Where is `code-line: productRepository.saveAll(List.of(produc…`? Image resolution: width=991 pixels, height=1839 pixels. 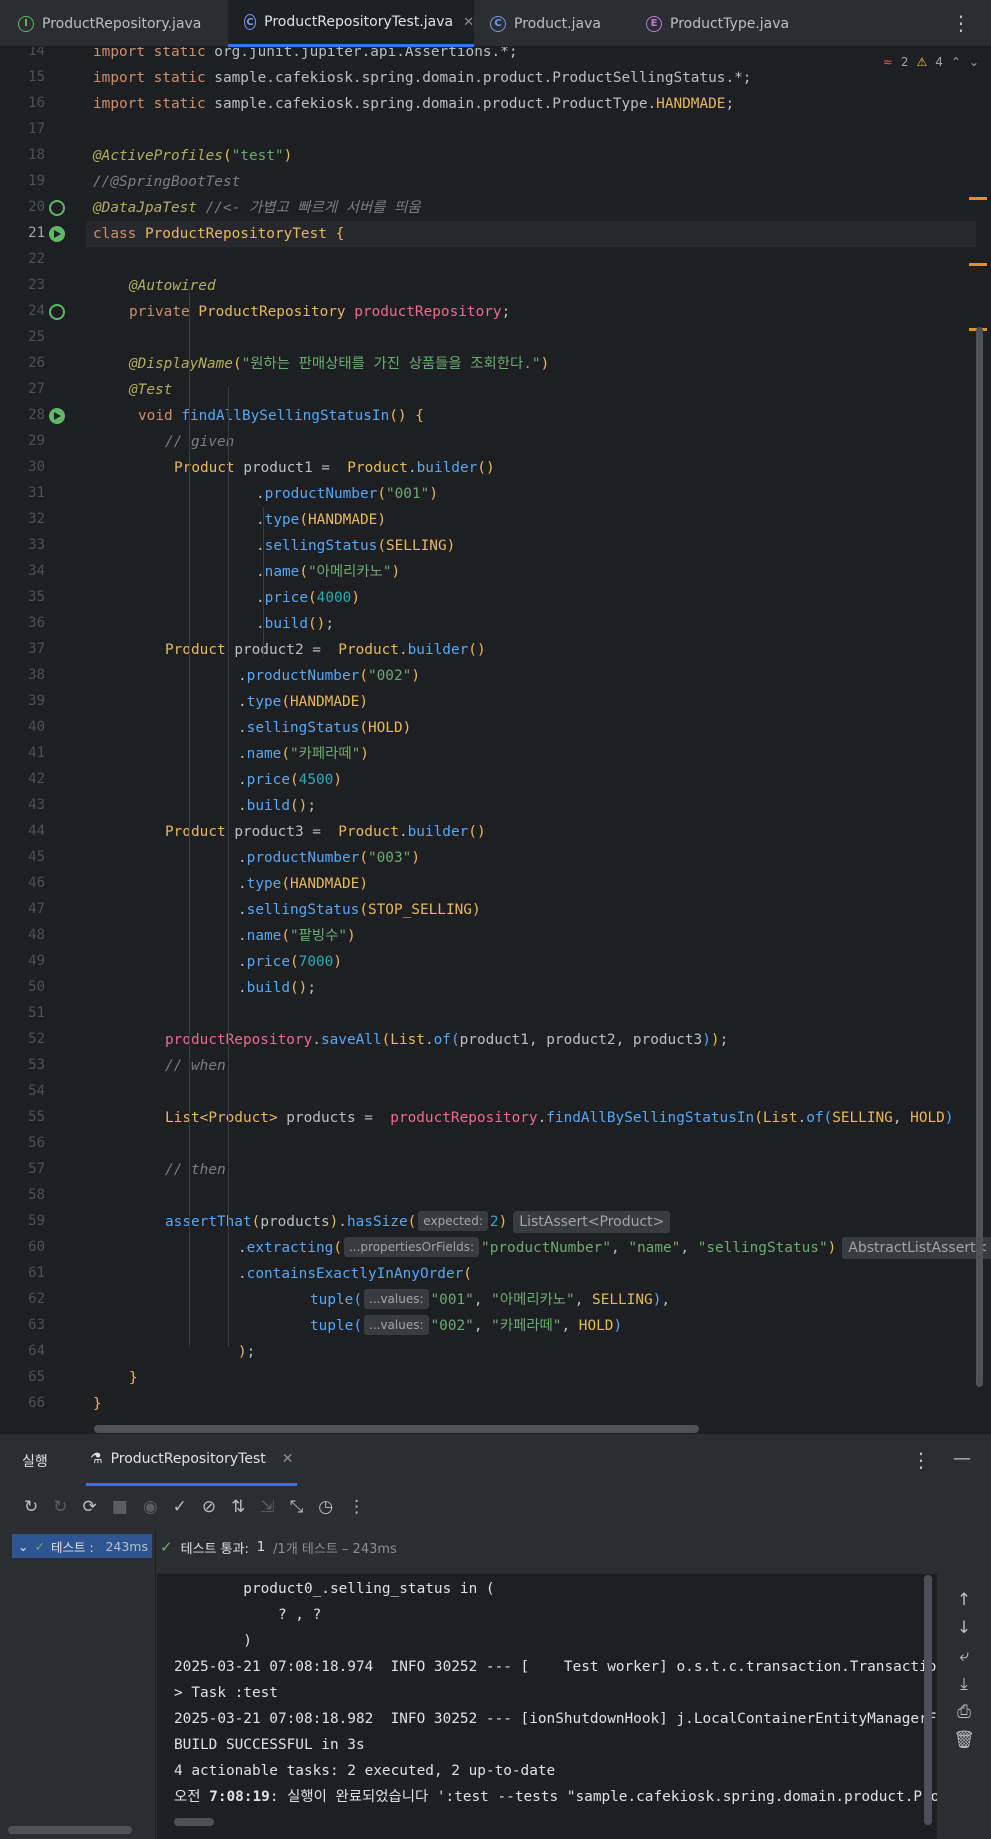 code-line: productRepository.saveAll(List.of(produc… is located at coordinates (446, 1040).